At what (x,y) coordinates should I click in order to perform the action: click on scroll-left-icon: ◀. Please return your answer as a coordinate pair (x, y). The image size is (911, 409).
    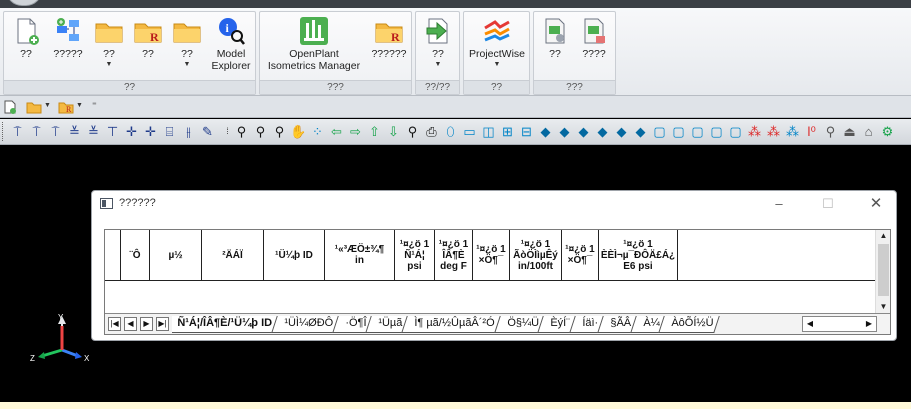
    Looking at the image, I should click on (810, 324).